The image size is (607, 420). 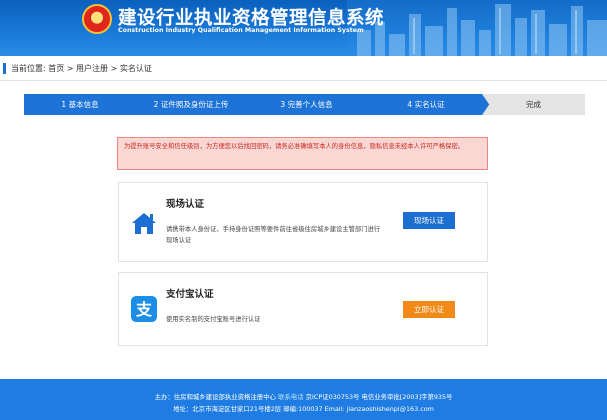 I want to click on city-skyline-image, so click(x=477, y=28).